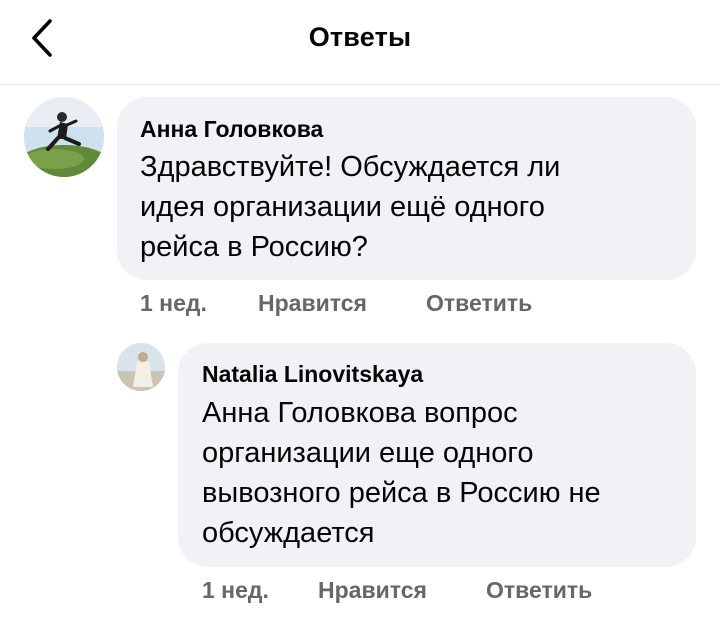 Image resolution: width=720 pixels, height=617 pixels. Describe the element at coordinates (288, 533) in the screenshot. I see `comment-text-line: обсуждается` at that location.